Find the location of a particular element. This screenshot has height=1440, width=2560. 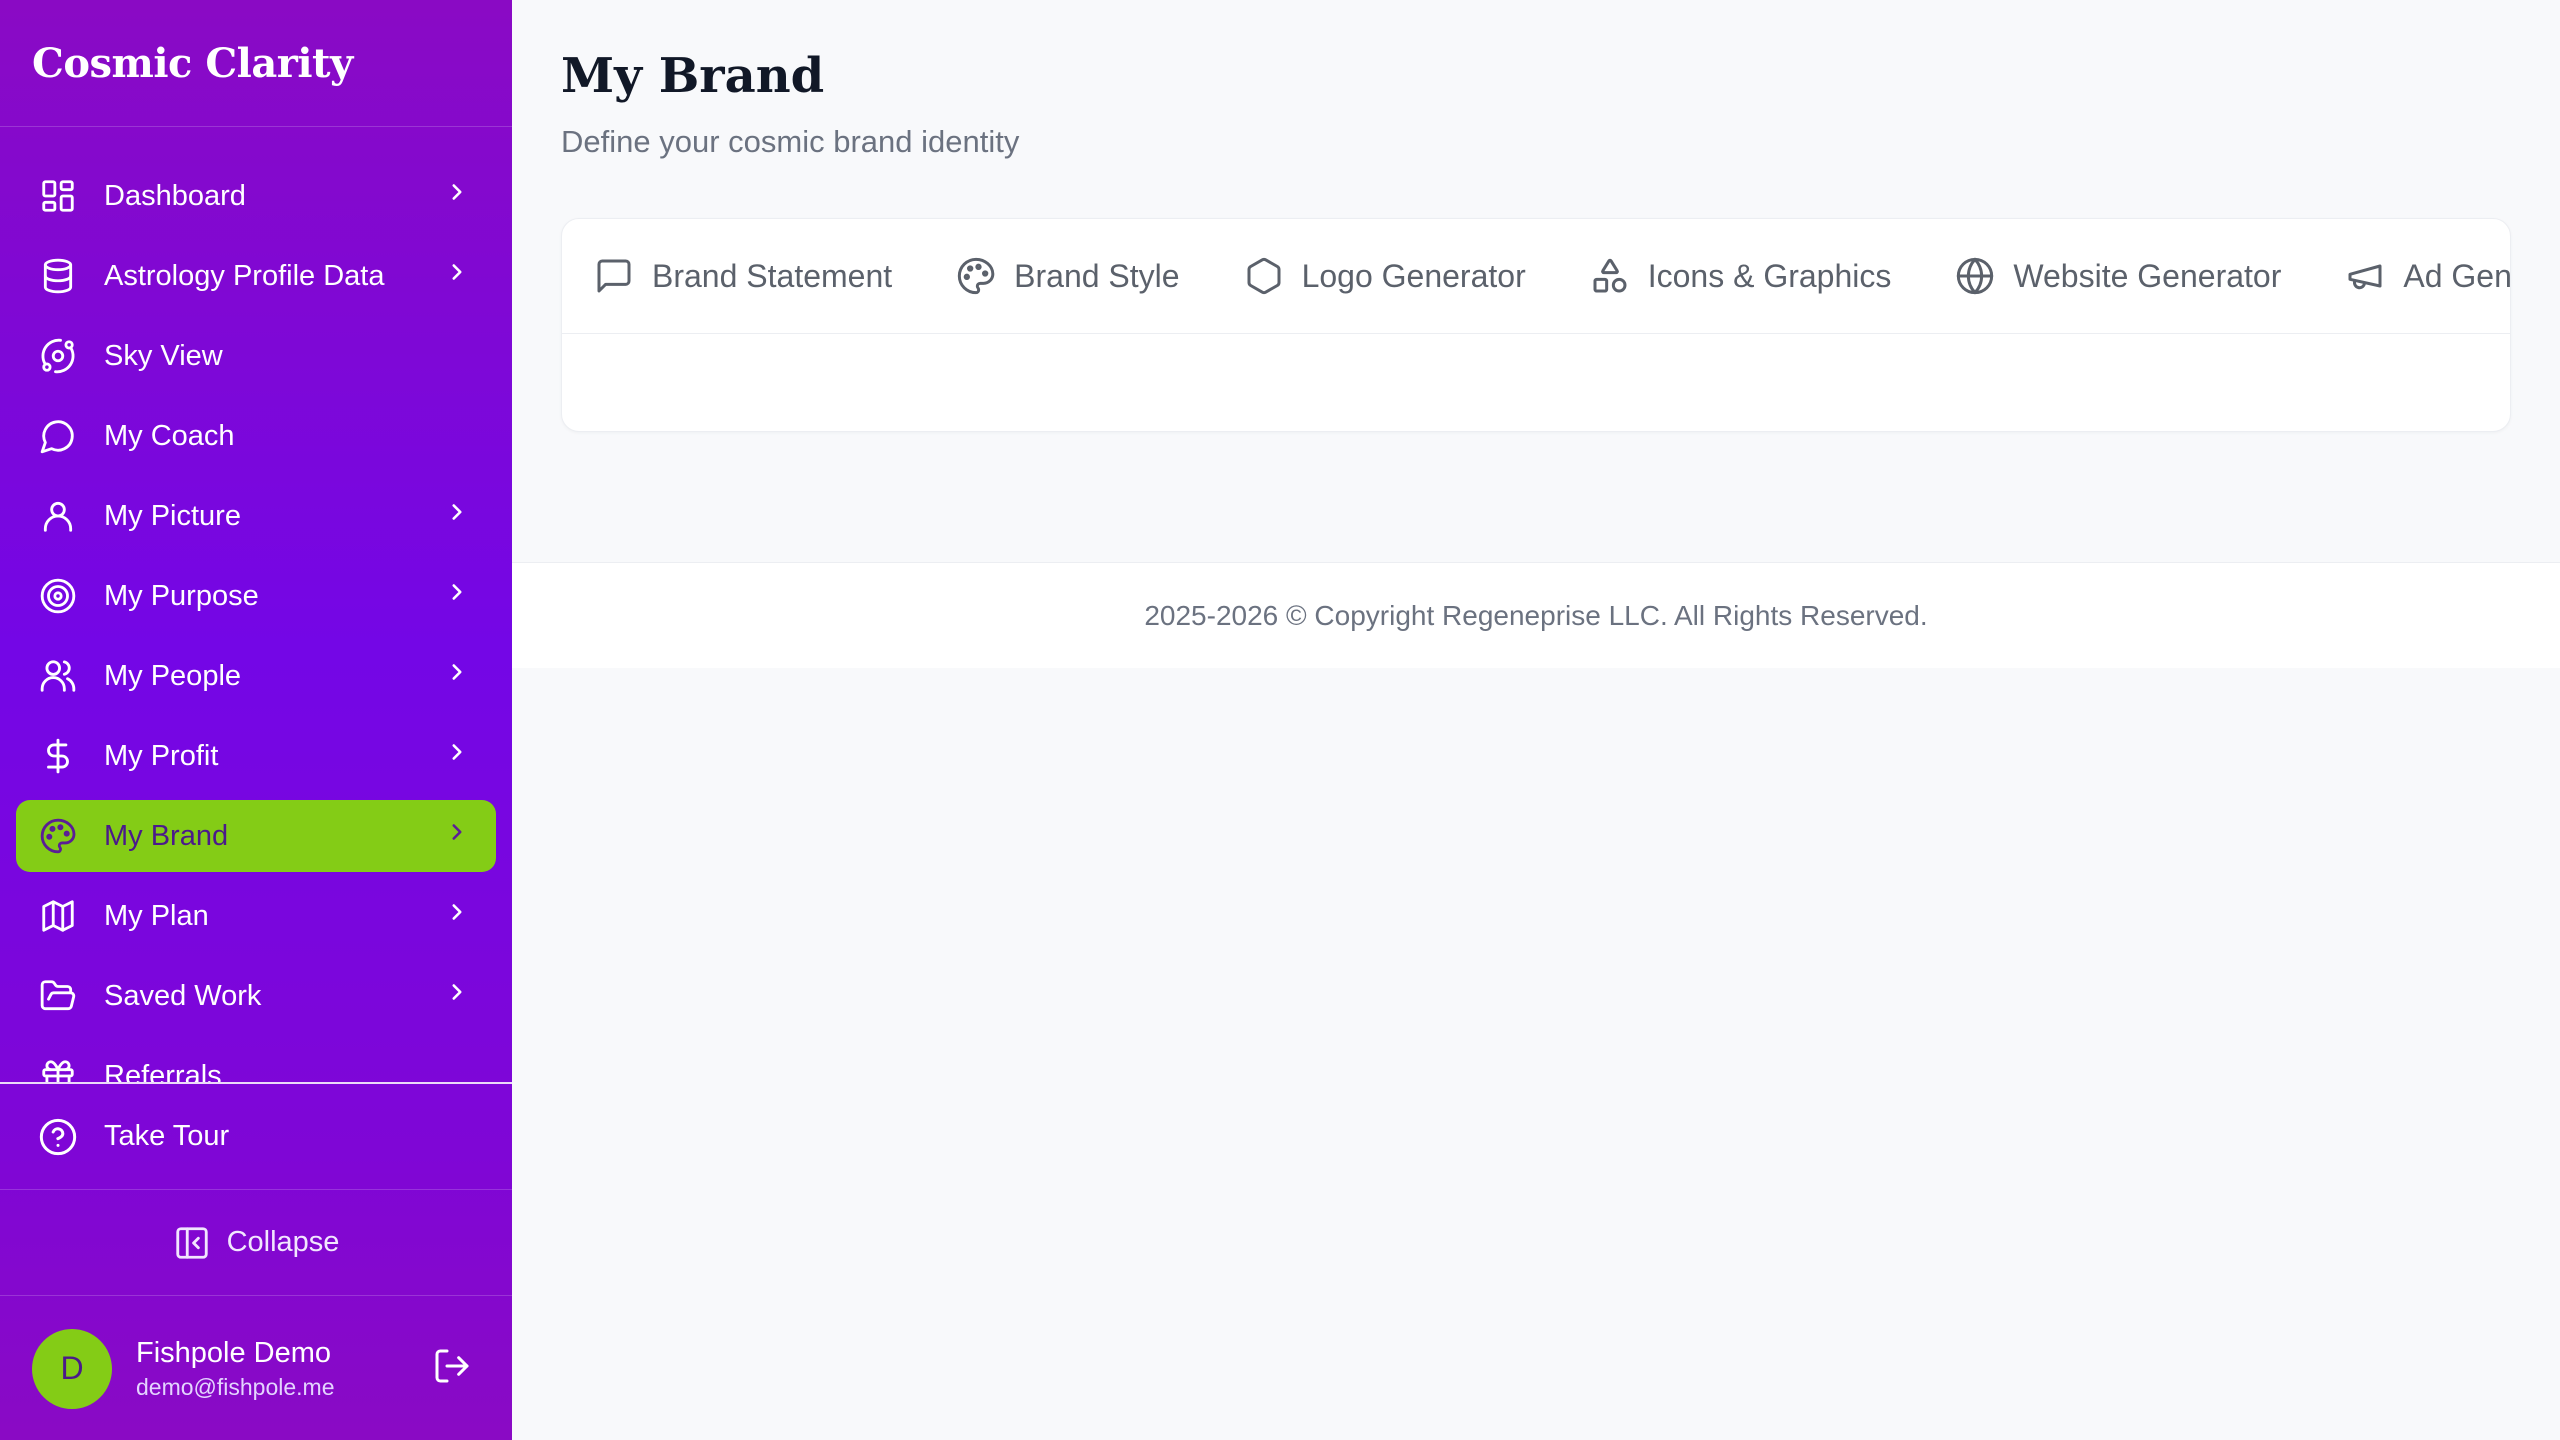

tab-label: Website Generator is located at coordinates (2147, 275).